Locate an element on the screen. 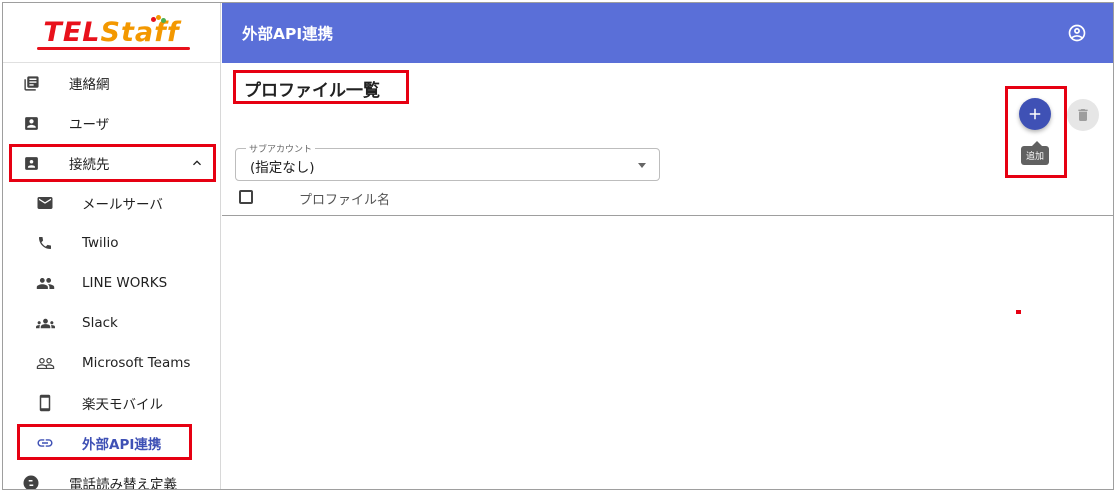 This screenshot has width=1119, height=492. column-header-profile-name: プロファイル名 is located at coordinates (344, 198).